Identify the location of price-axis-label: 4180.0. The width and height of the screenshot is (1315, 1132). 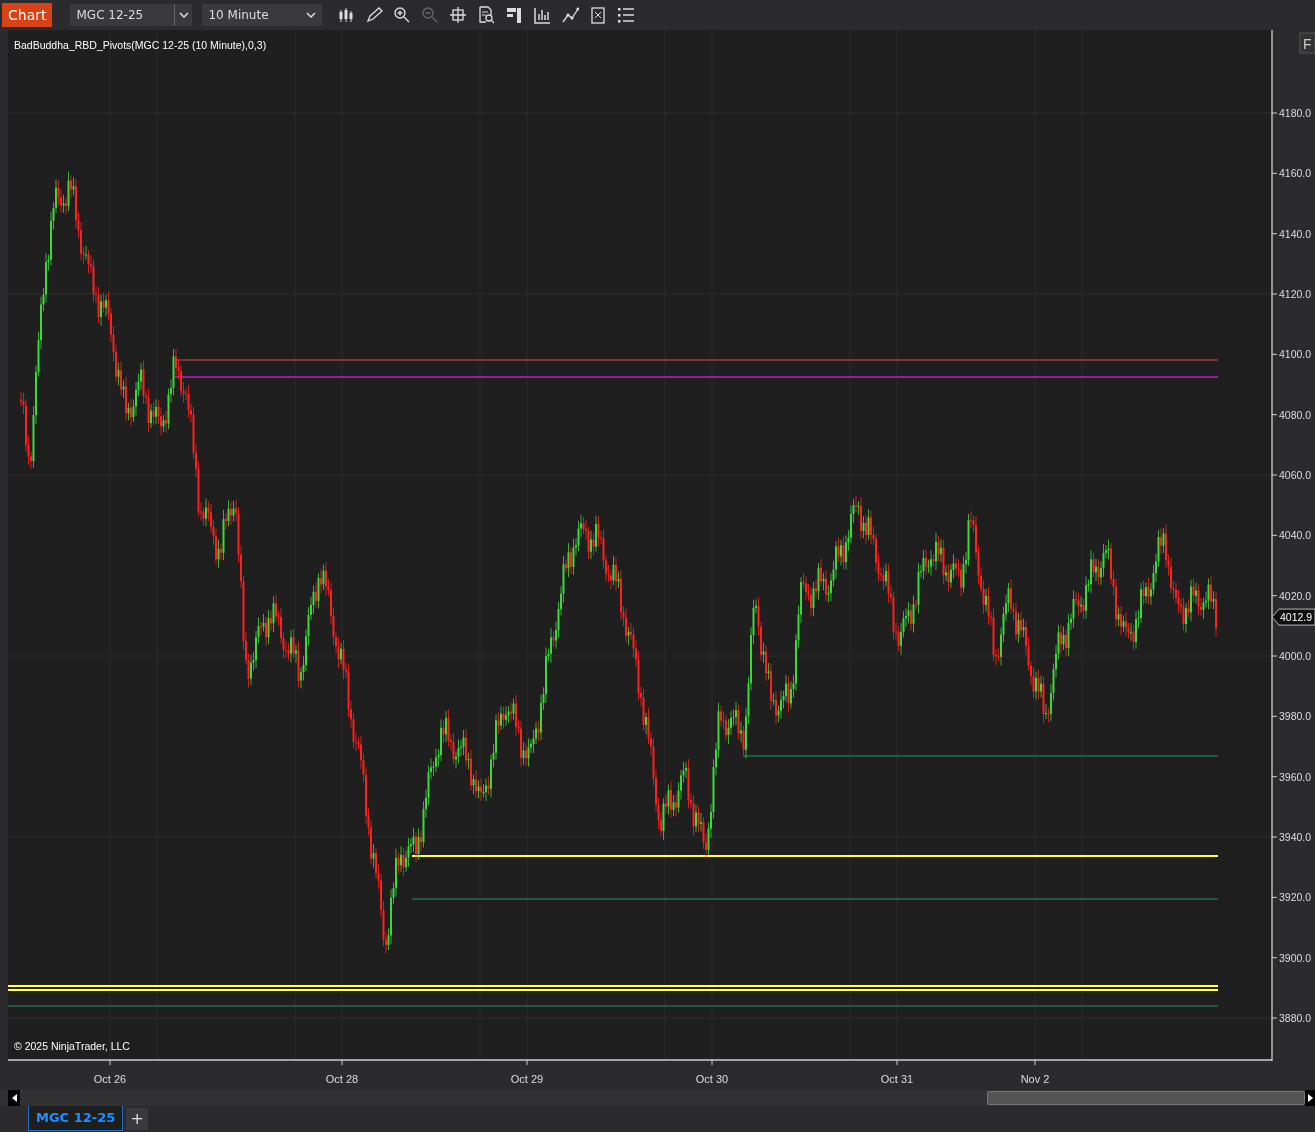
(1295, 113).